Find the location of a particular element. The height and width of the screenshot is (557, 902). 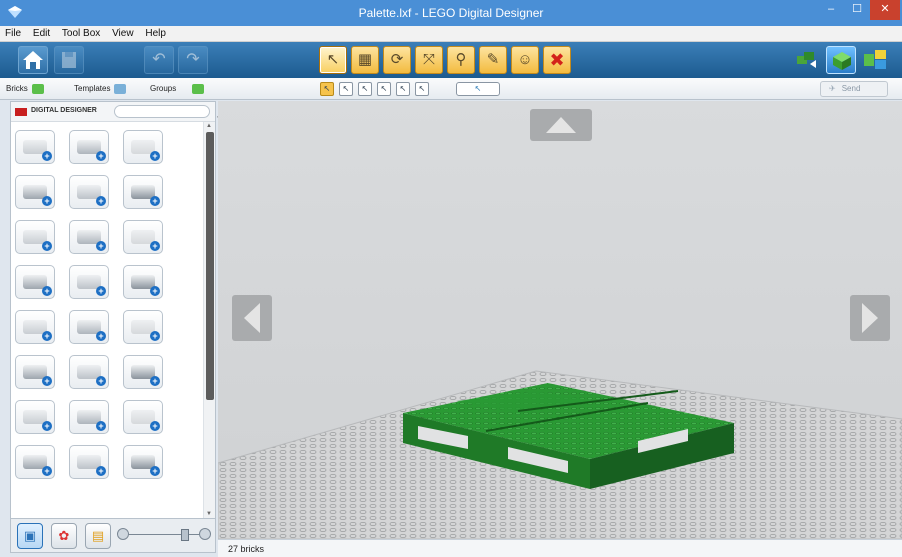

brick-search-input is located at coordinates (162, 111).